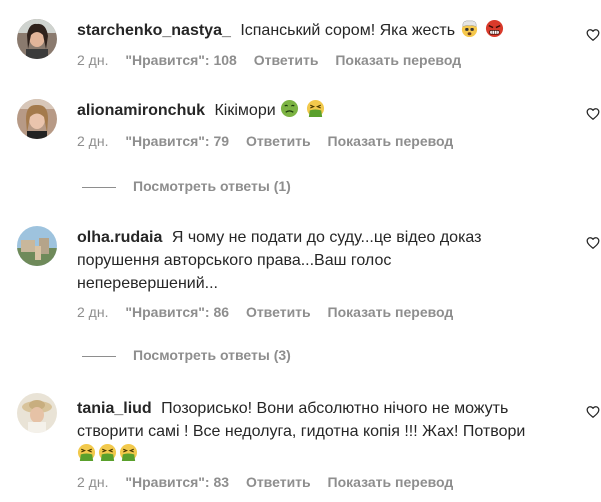 This screenshot has width=601, height=502. Describe the element at coordinates (212, 355) in the screenshot. I see `view-replies-label: Посмотреть ответы (3)` at that location.